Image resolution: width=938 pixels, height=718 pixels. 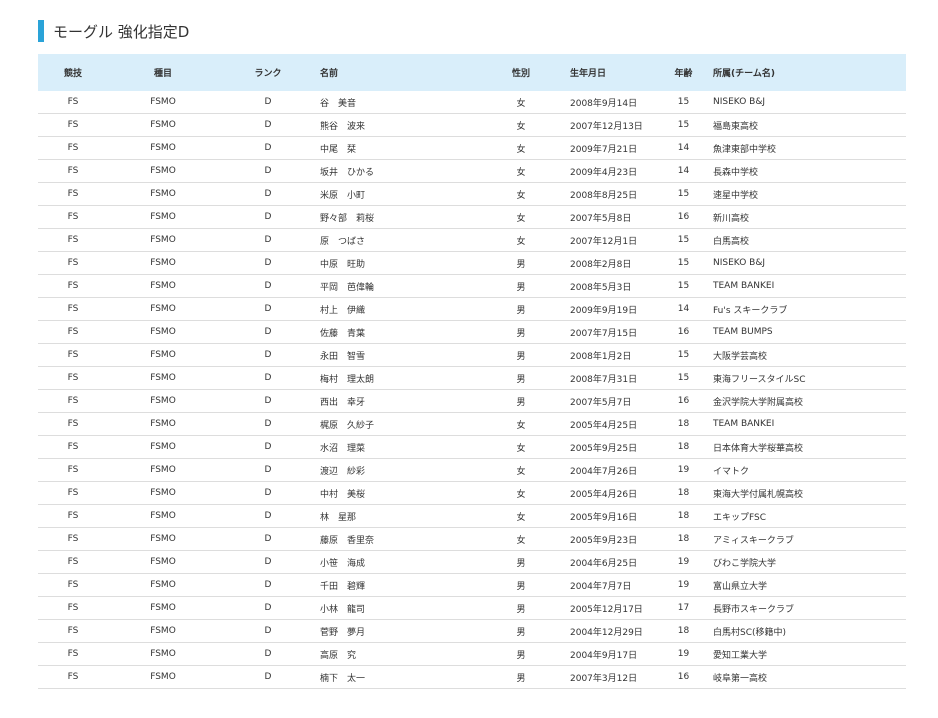 I want to click on table-row: FS FSMO D 中尾 栞女 2009年7月21日 14 魚津東部中学校, so click(x=472, y=148).